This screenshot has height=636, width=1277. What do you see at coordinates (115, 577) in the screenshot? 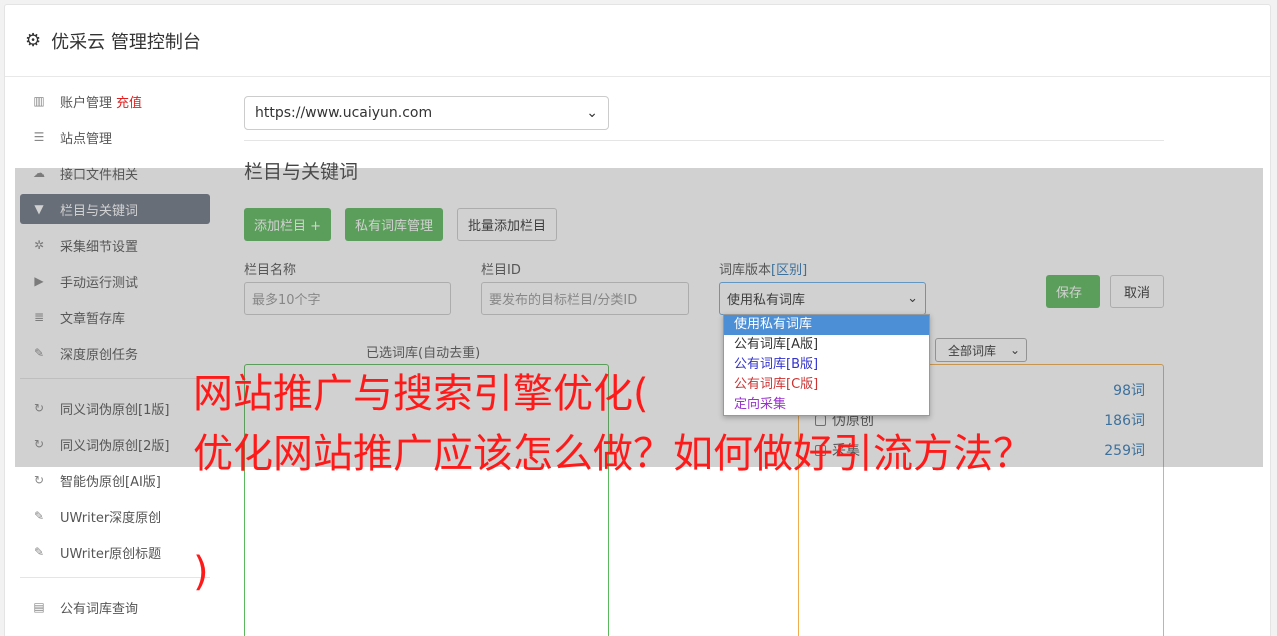
I see `sidebar-divider` at bounding box center [115, 577].